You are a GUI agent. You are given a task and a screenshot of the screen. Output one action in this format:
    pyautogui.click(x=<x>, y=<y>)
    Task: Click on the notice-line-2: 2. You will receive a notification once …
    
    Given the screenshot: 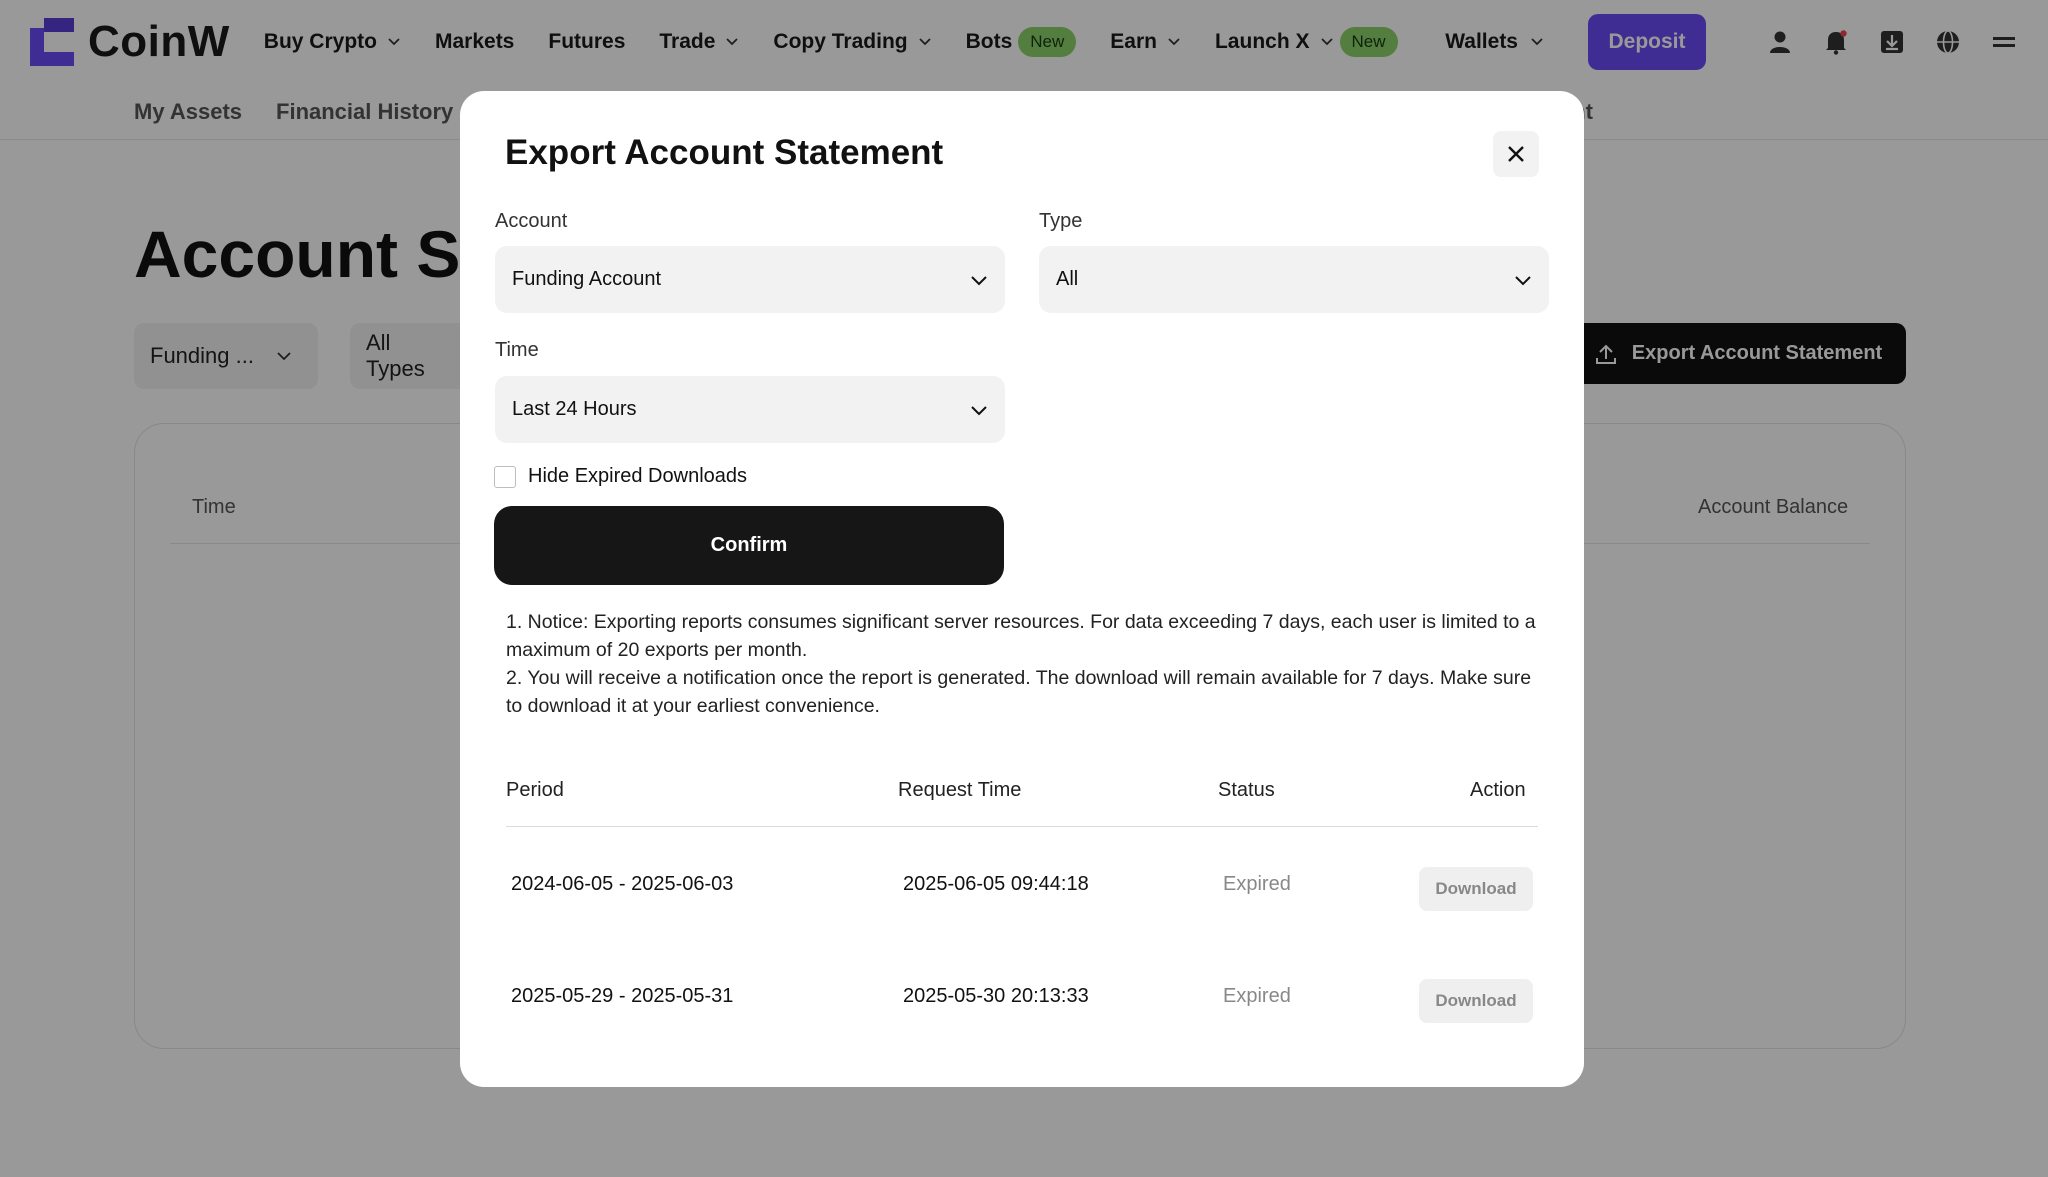 What is the action you would take?
    pyautogui.click(x=1019, y=692)
    